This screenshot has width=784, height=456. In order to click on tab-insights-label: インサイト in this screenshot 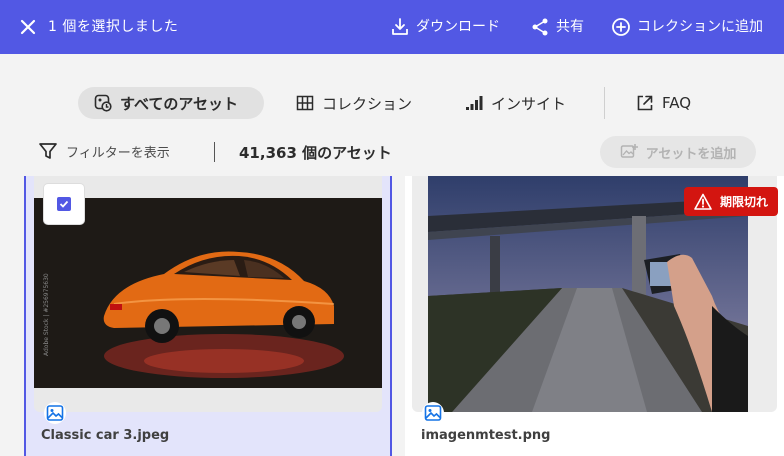, I will do `click(529, 103)`.